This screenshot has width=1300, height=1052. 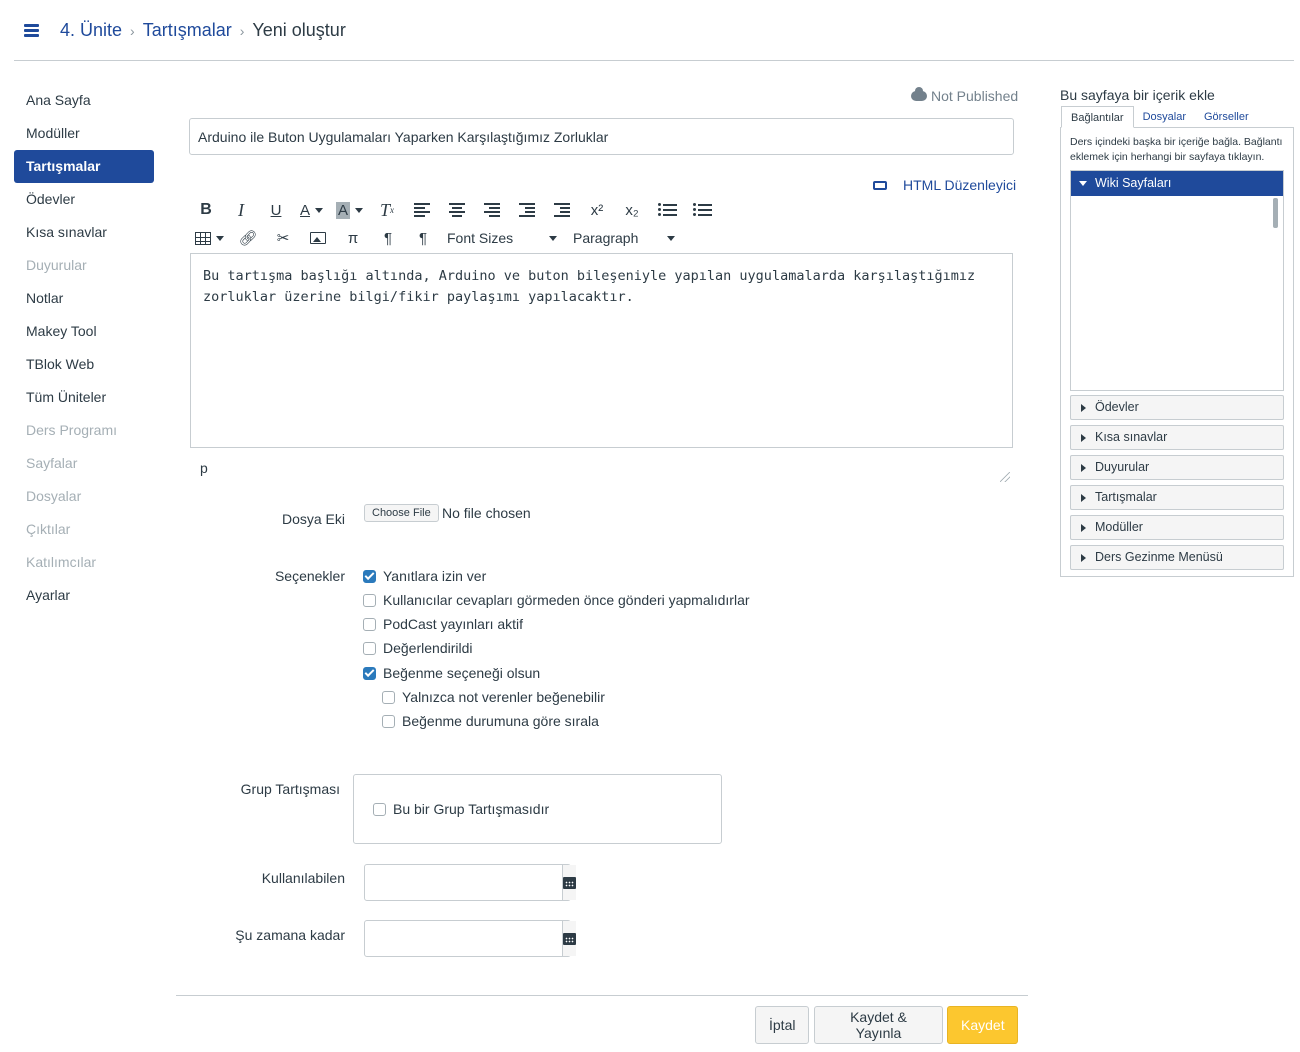 I want to click on nav-item-3: Ödevler, so click(x=84, y=199).